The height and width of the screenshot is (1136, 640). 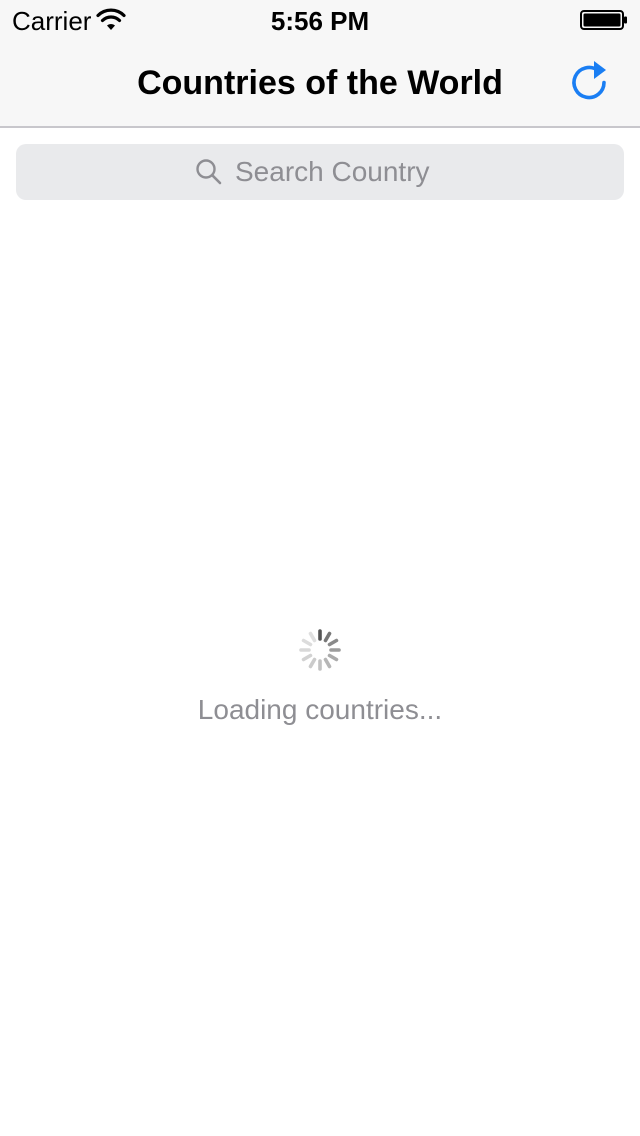 I want to click on search-input, so click(x=340, y=172).